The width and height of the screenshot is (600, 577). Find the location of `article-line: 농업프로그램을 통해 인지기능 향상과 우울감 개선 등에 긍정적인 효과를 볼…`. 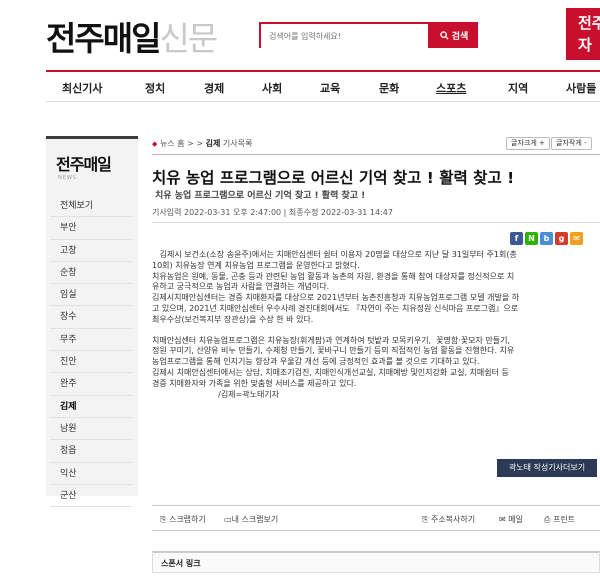

article-line: 농업프로그램을 통해 인지기능 향상과 우울감 개선 등에 긍정적인 효과를 볼… is located at coordinates (316, 362).